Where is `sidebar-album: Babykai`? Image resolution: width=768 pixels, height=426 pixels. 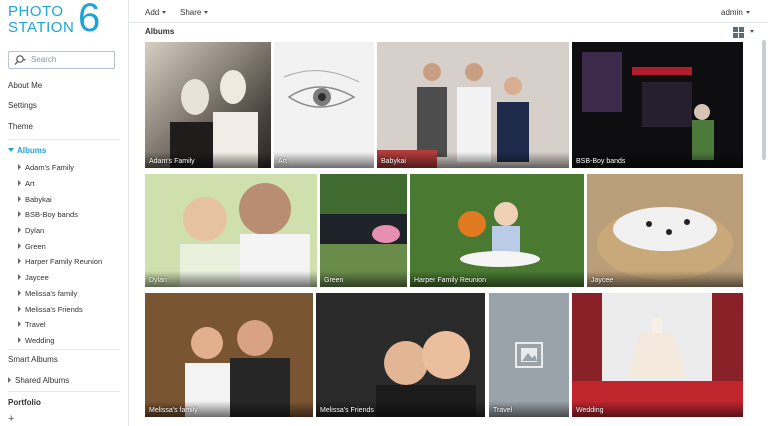 sidebar-album: Babykai is located at coordinates (35, 199).